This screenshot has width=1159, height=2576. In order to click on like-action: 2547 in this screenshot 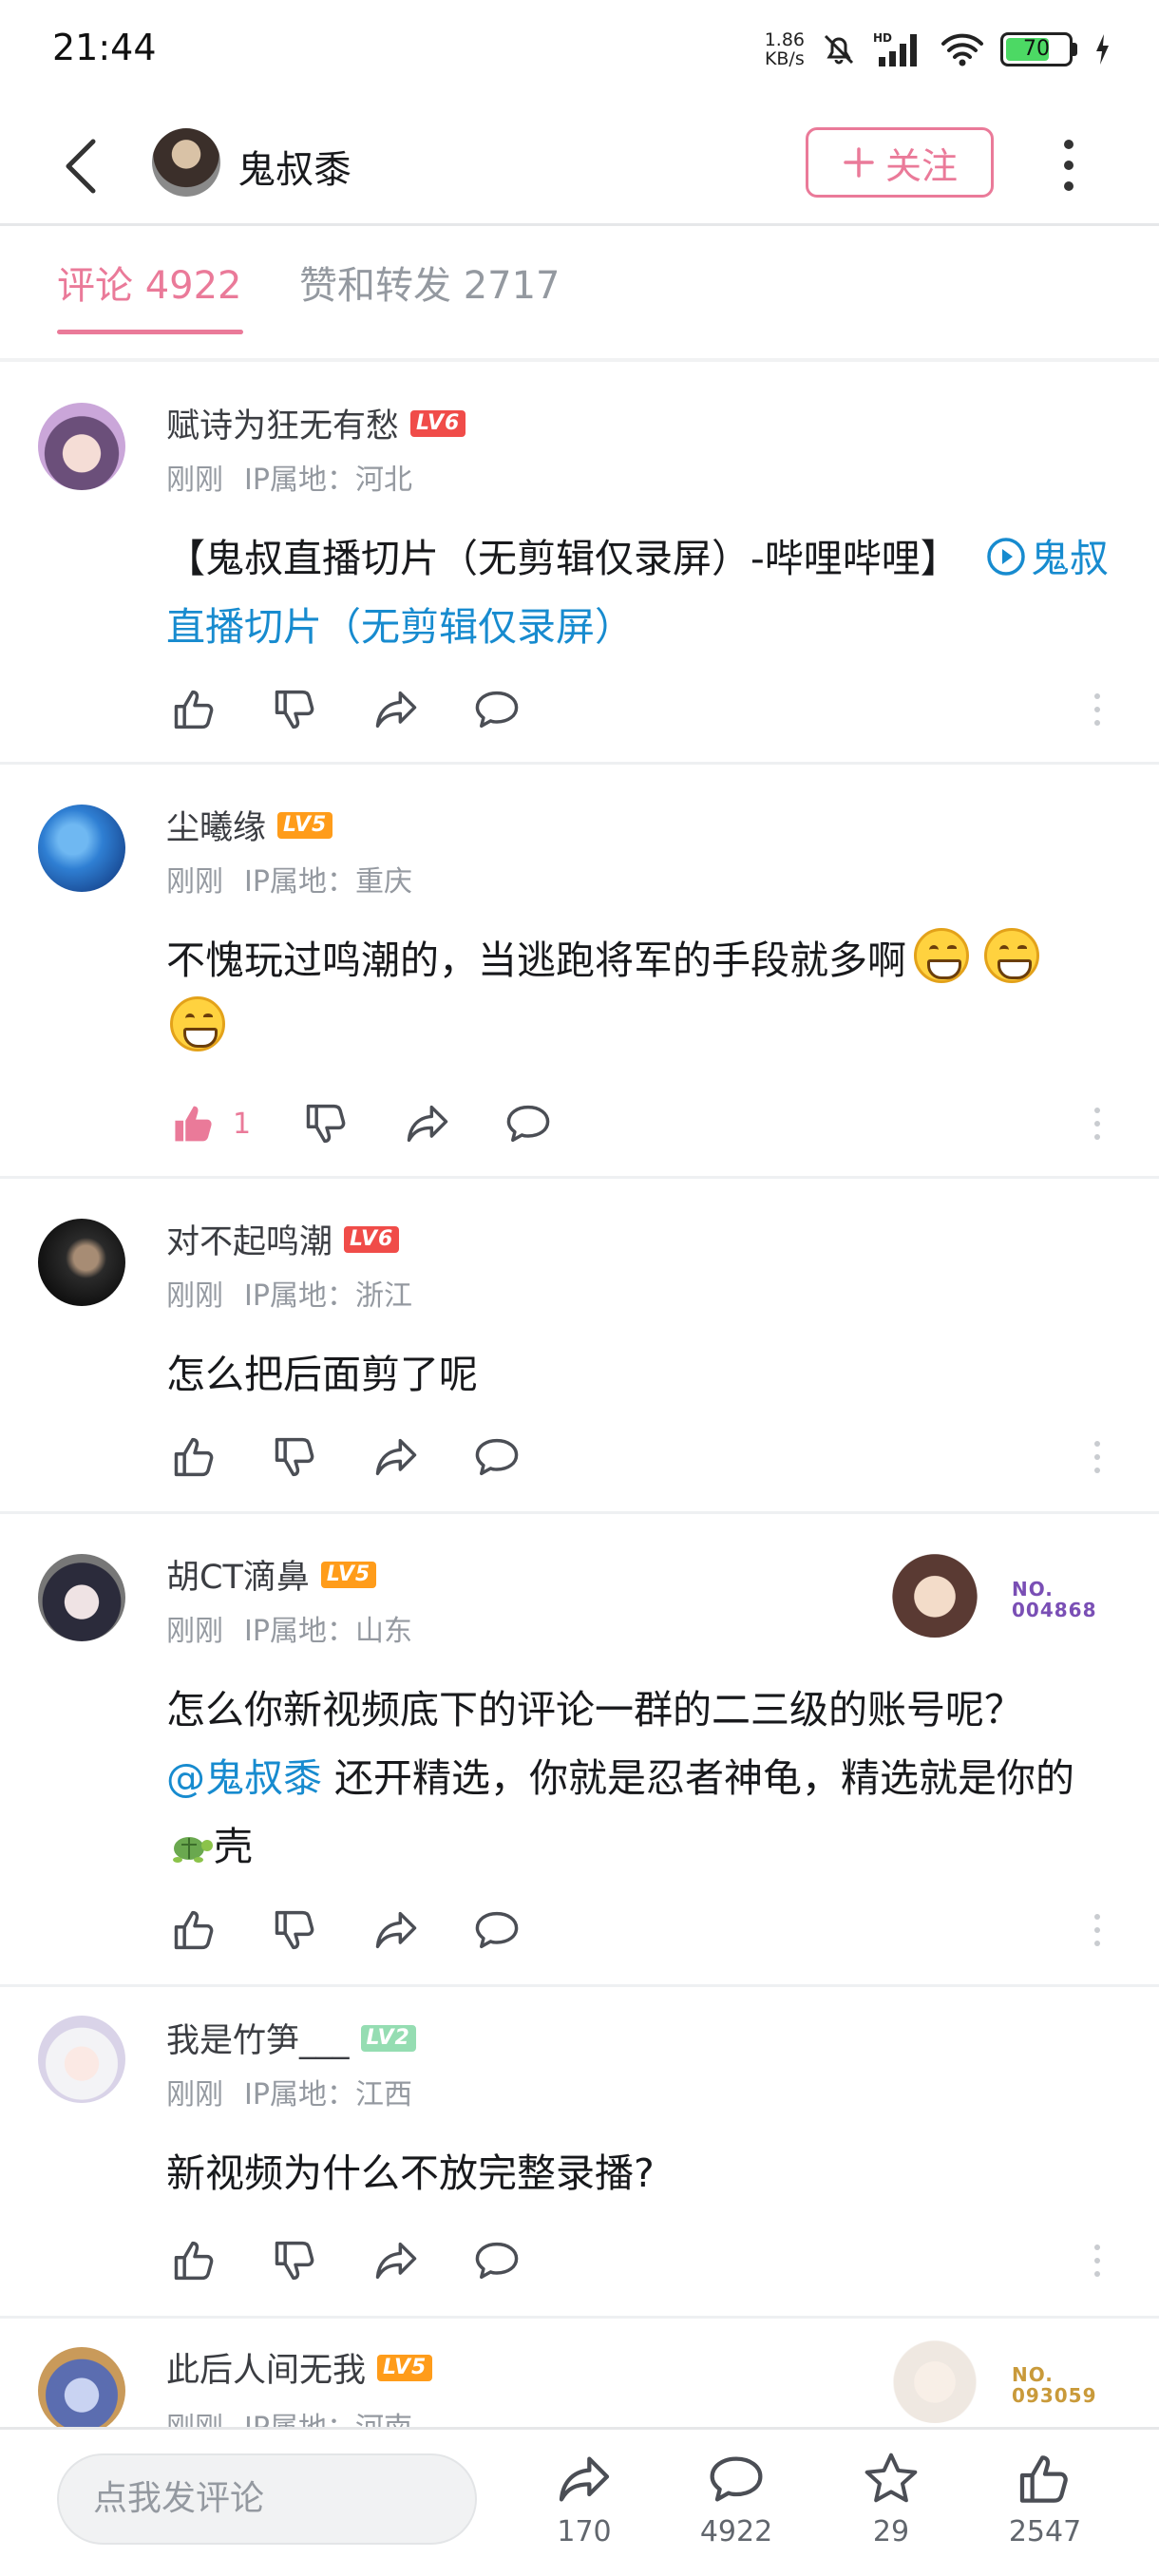, I will do `click(1045, 2498)`.